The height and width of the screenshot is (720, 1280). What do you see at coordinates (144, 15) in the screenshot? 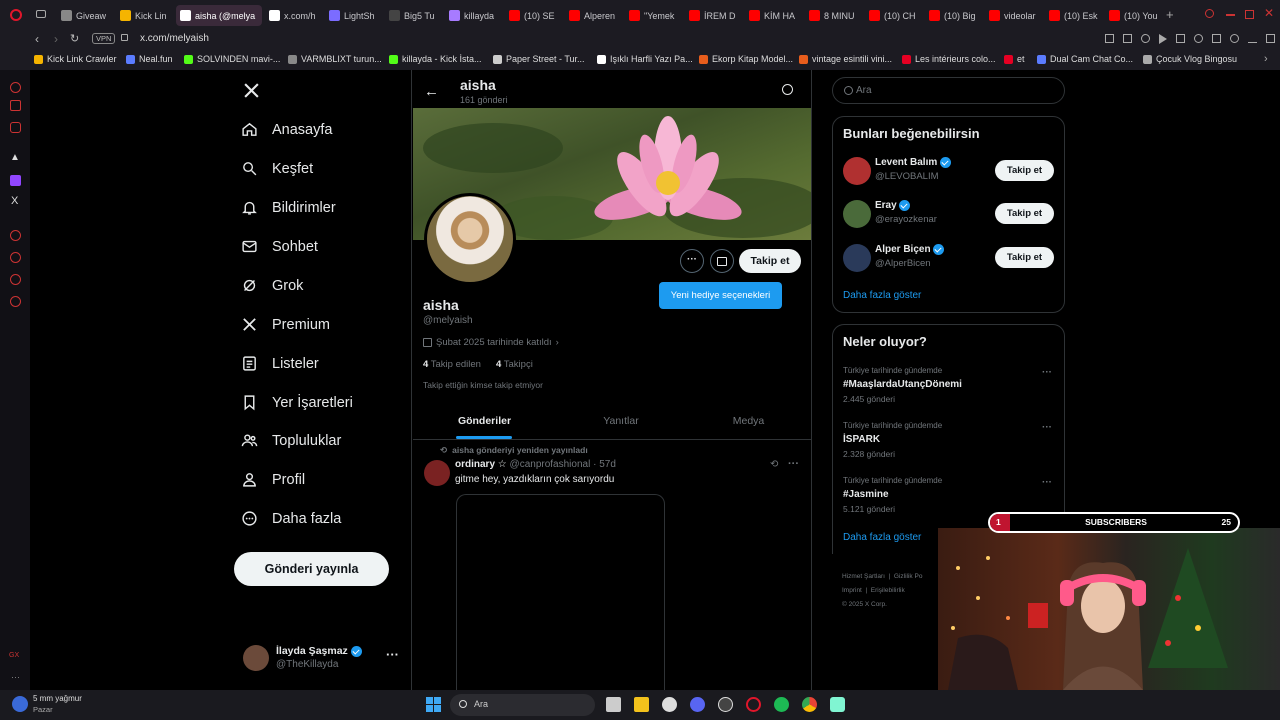
I see `browser-tab: Kick Lin` at bounding box center [144, 15].